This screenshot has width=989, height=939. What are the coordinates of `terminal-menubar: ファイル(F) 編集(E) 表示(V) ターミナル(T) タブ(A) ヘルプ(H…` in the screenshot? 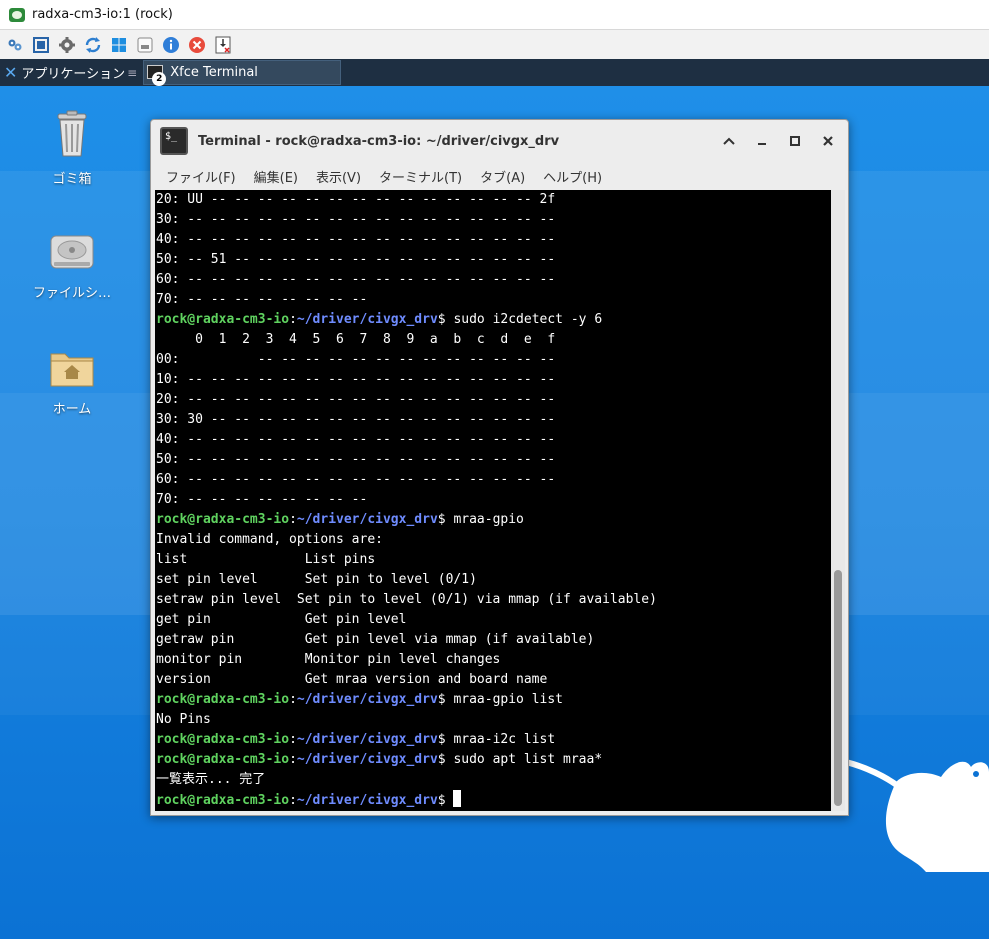 It's located at (499, 176).